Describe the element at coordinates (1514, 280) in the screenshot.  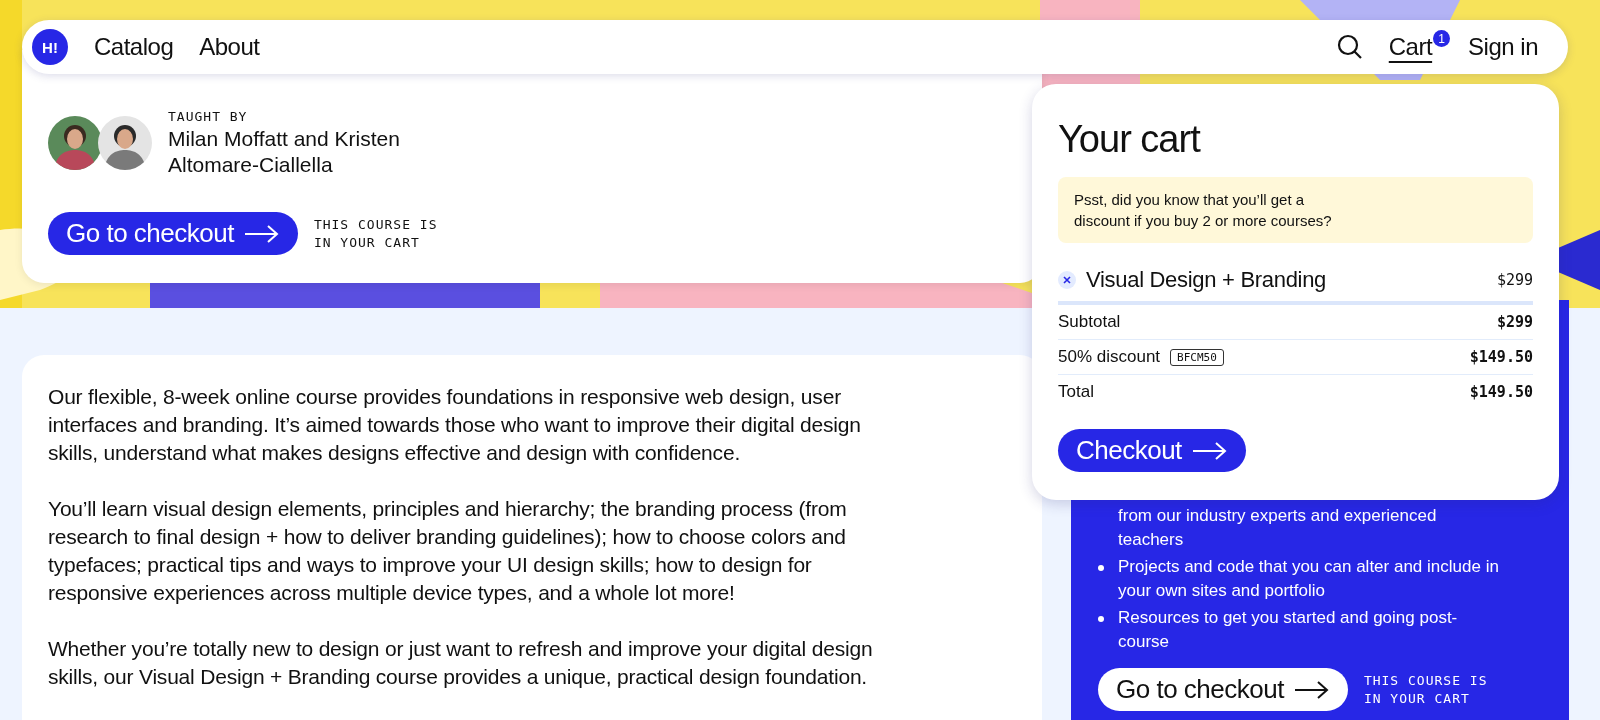
I see `cart-item-price: $299` at that location.